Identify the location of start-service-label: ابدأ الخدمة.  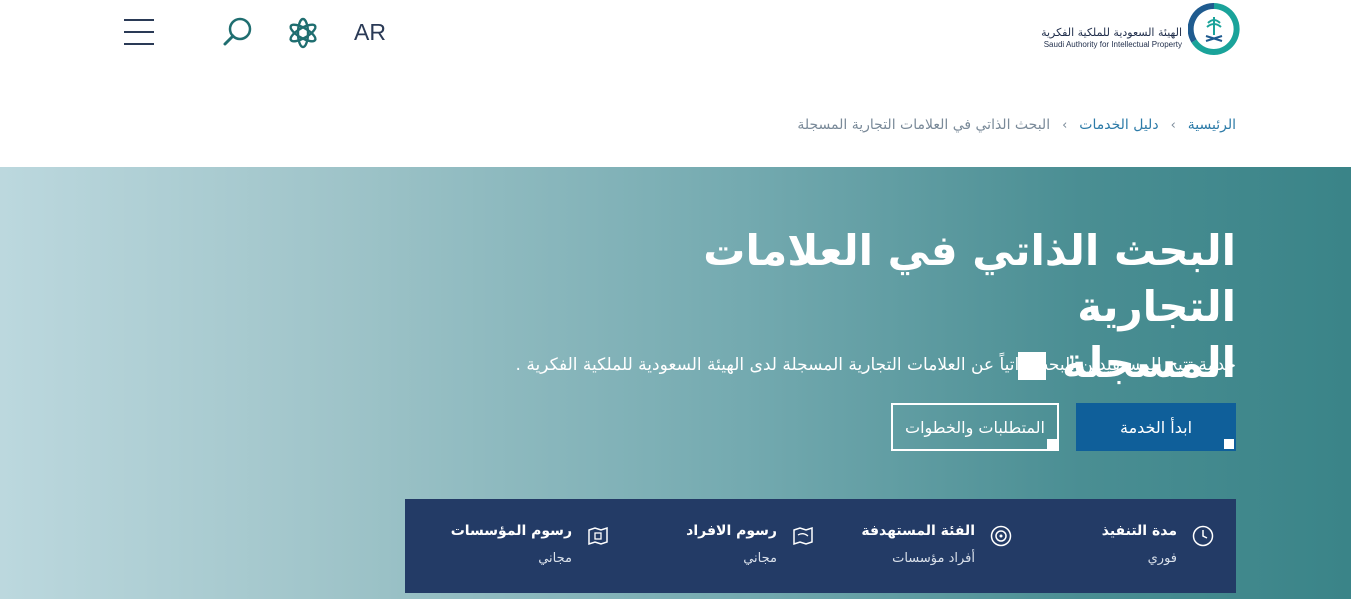
(1156, 427).